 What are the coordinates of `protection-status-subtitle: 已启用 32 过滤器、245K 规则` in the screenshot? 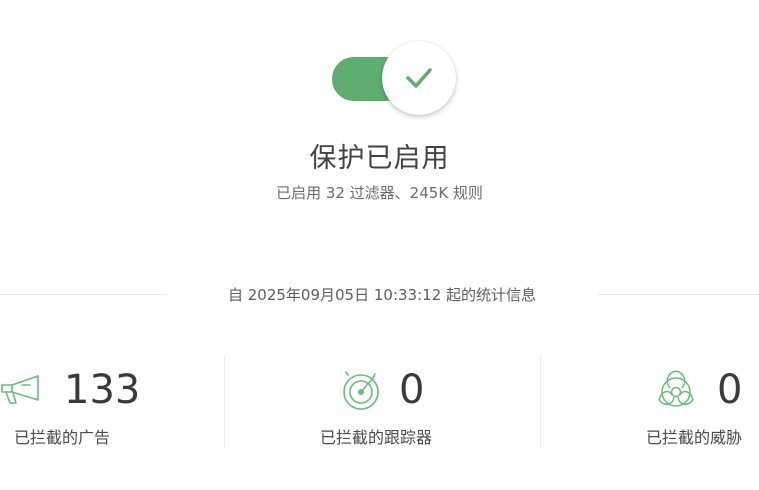 It's located at (379, 193).